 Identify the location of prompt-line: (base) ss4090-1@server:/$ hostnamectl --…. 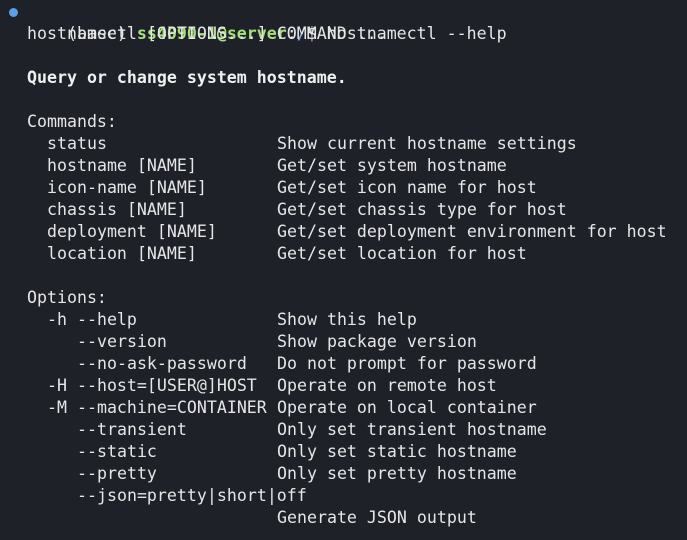
(343, 22).